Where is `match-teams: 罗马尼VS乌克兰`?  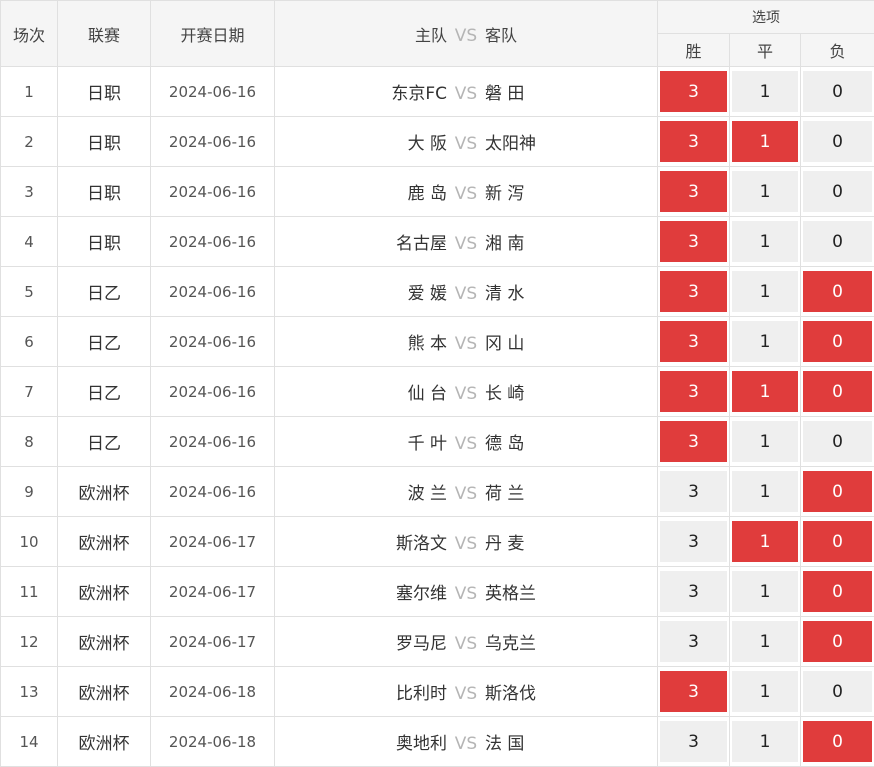 match-teams: 罗马尼VS乌克兰 is located at coordinates (466, 642).